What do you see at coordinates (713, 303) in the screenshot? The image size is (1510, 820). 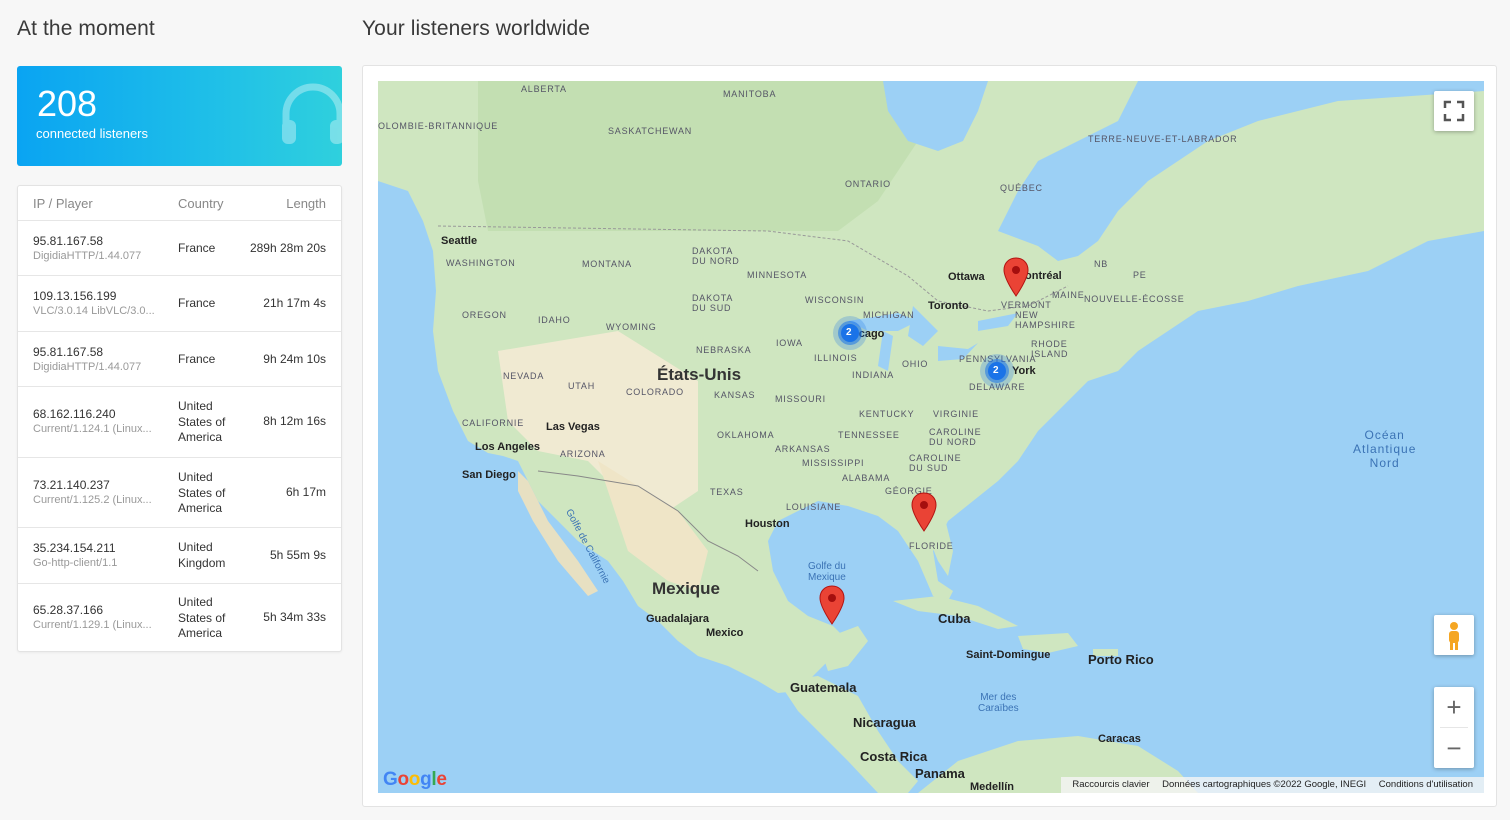 I see `label-dakota-sud: DAKOTA DU SUD` at bounding box center [713, 303].